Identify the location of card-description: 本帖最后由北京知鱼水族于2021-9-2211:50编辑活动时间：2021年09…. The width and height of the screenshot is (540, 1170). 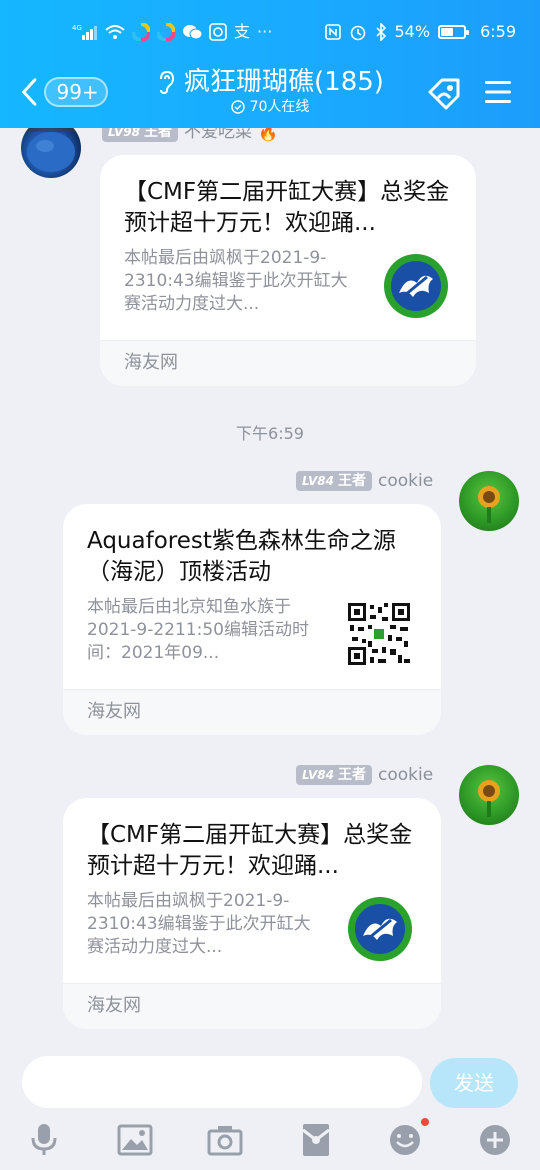
(198, 630).